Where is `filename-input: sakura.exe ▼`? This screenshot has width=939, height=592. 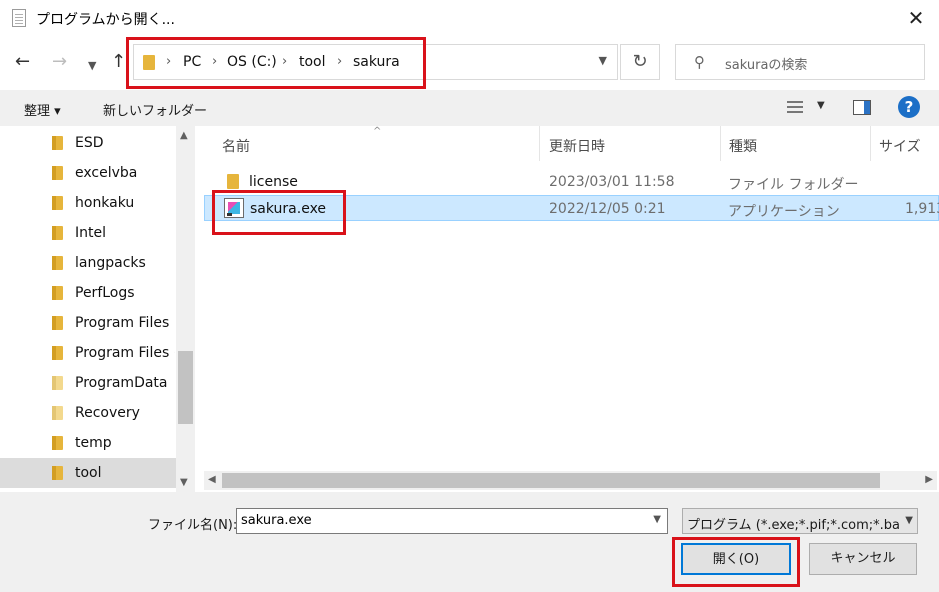 filename-input: sakura.exe ▼ is located at coordinates (452, 521).